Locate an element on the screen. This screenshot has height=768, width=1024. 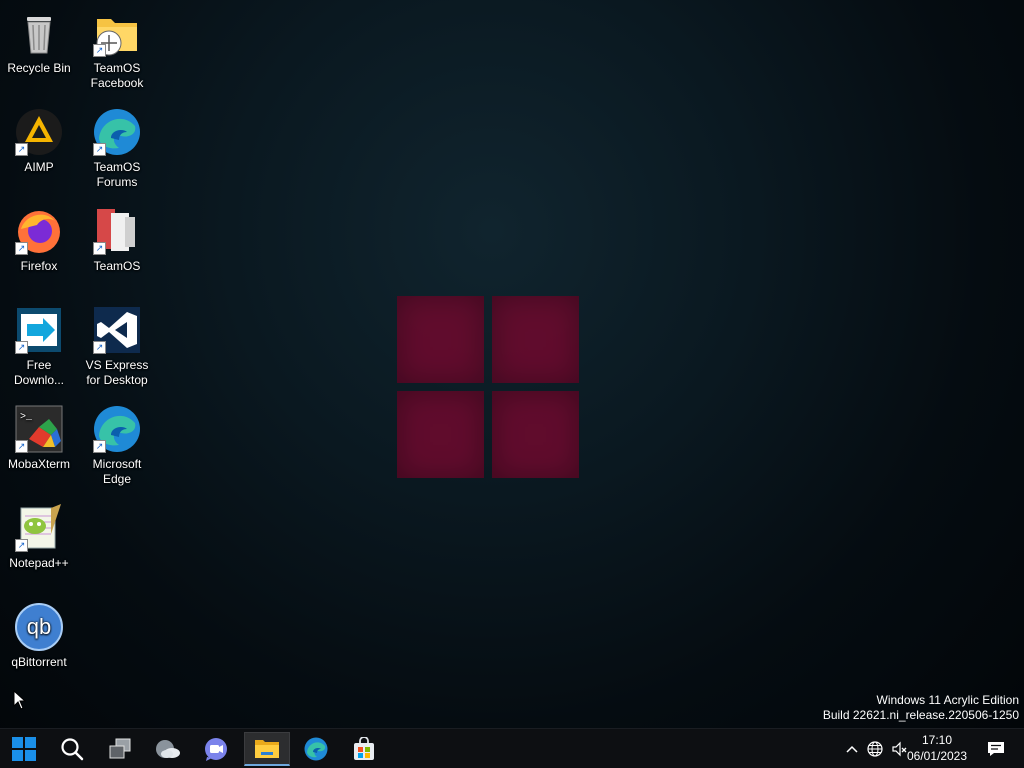
widgets-icon is located at coordinates (168, 749).